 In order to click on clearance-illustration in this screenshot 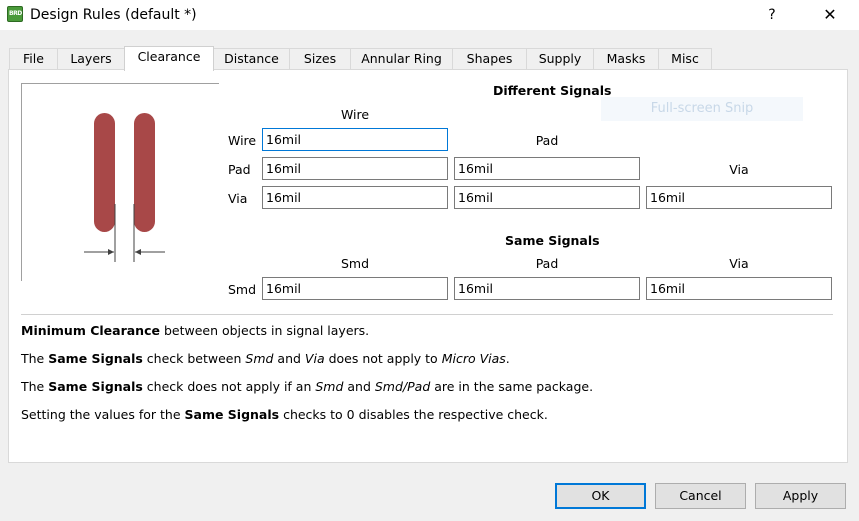, I will do `click(120, 182)`.